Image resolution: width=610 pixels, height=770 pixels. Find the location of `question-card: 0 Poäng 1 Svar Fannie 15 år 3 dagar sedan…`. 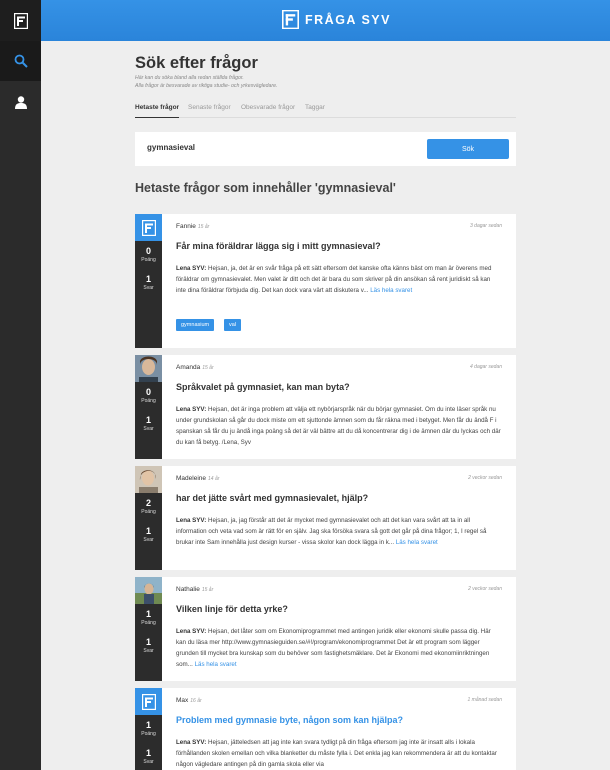

question-card: 0 Poäng 1 Svar Fannie 15 år 3 dagar sedan… is located at coordinates (325, 281).